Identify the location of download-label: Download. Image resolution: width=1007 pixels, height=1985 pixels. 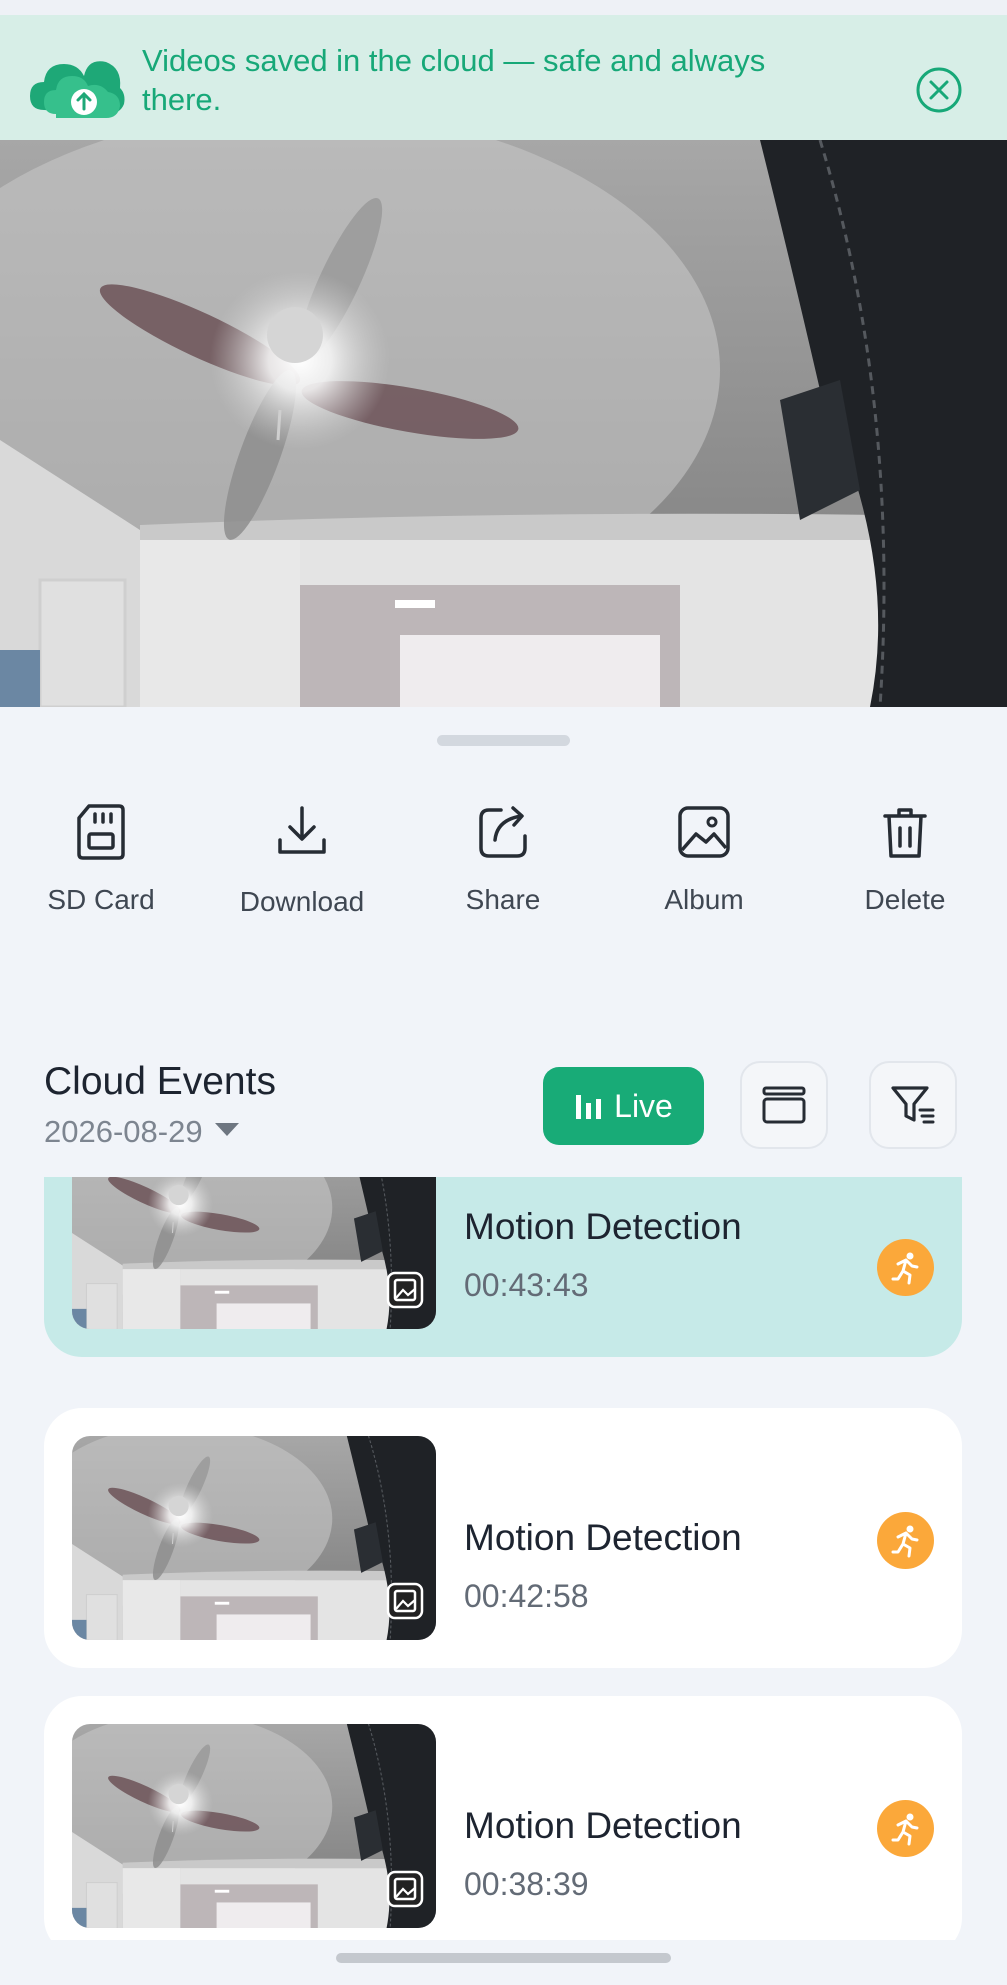
(302, 901).